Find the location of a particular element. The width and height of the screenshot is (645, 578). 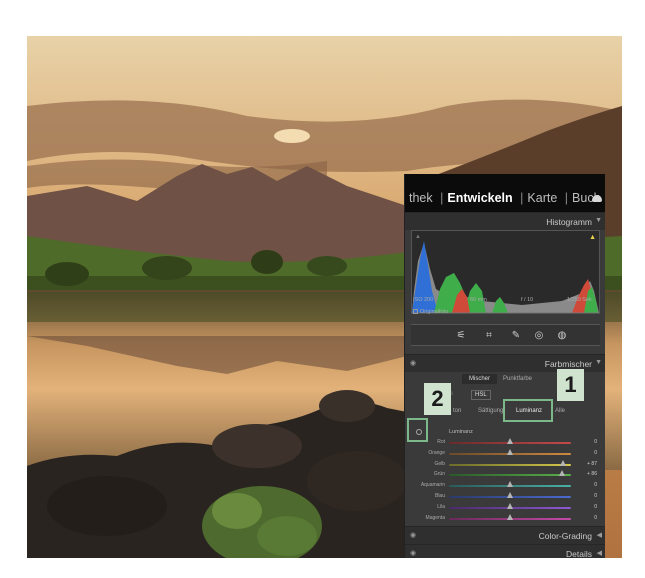

tab-all: Alle is located at coordinates (560, 411).